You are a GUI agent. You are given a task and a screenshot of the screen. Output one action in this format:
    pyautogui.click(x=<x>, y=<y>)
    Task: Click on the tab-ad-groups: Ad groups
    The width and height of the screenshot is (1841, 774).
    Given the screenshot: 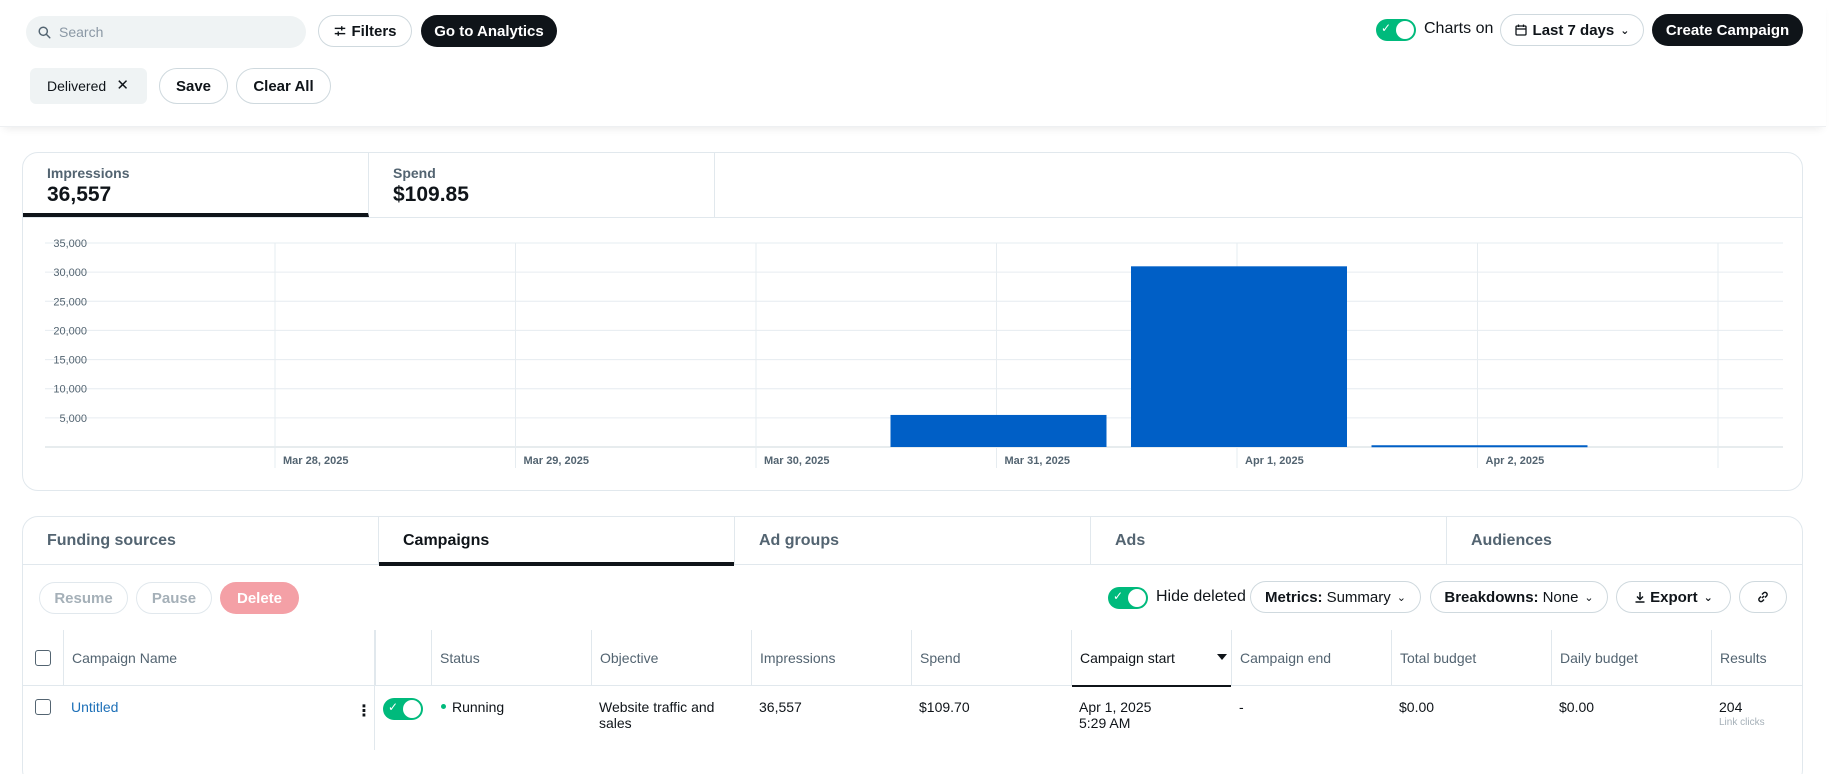 What is the action you would take?
    pyautogui.click(x=913, y=541)
    